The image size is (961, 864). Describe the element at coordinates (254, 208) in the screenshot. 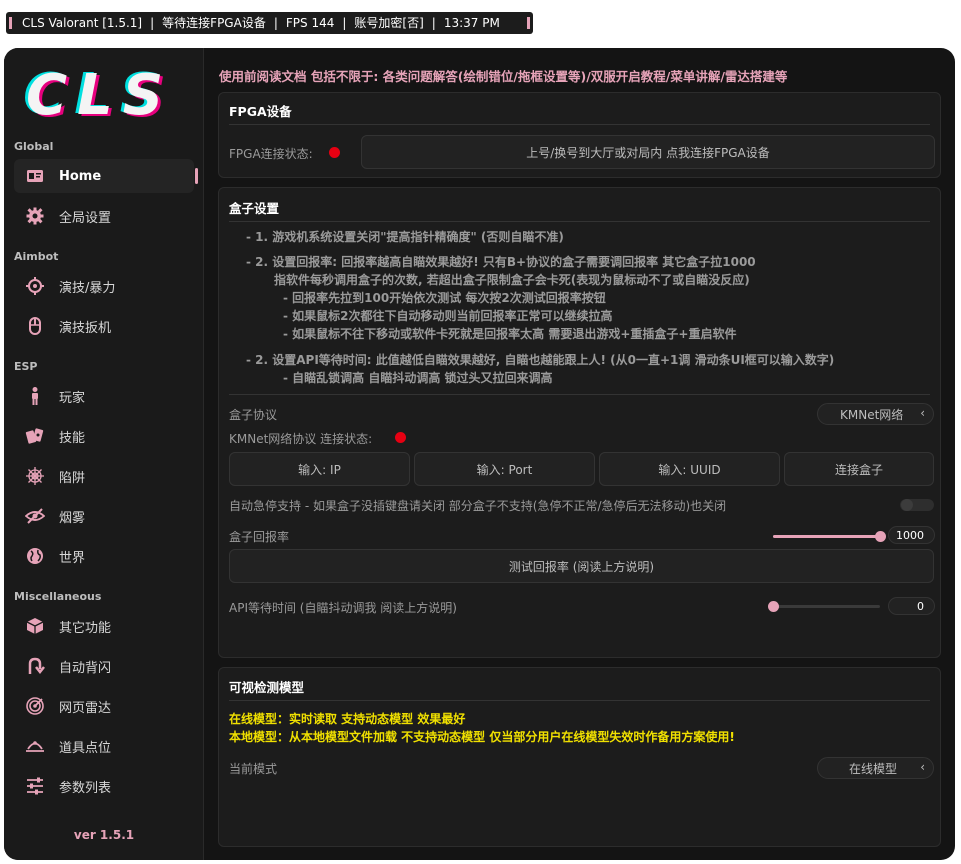

I see `panel-title: 盒子设置` at that location.